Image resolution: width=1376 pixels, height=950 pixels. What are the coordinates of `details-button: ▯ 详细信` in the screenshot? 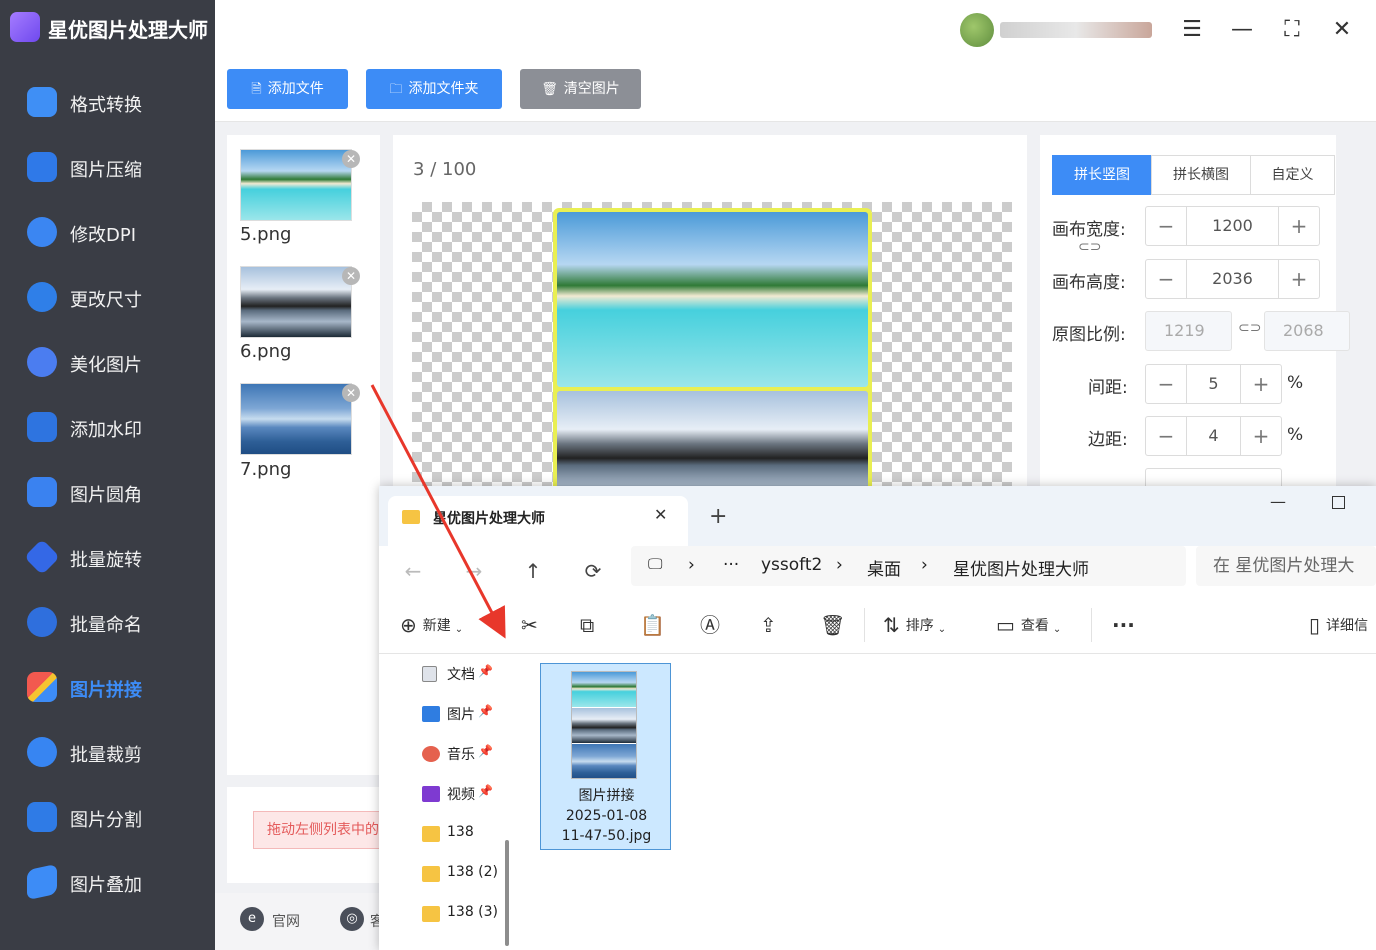 It's located at (1338, 625).